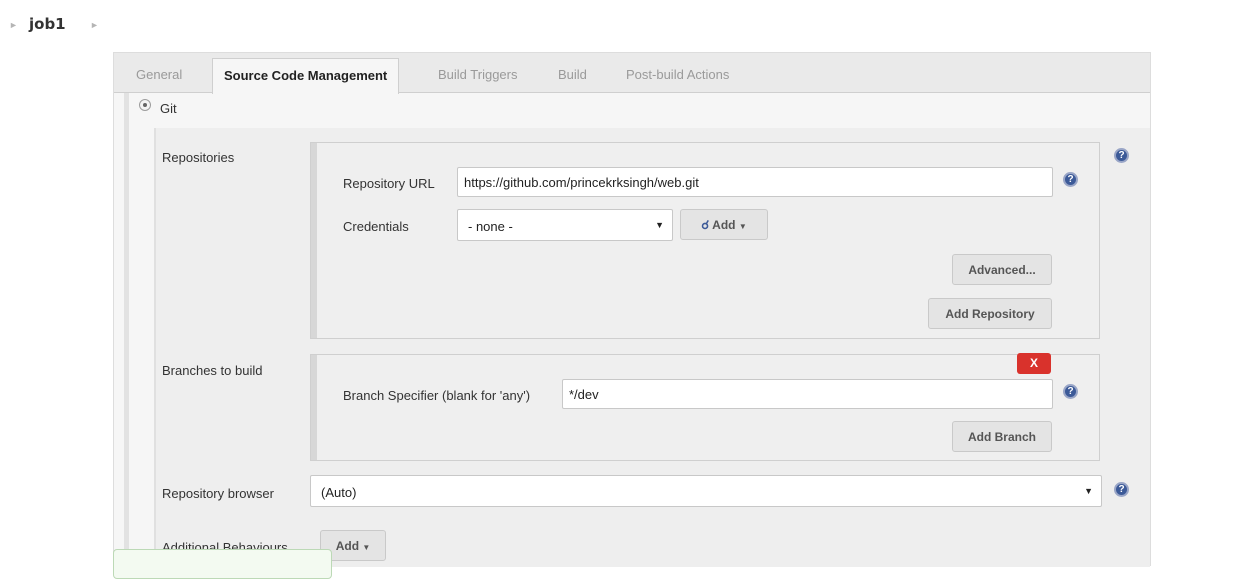 Image resolution: width=1255 pixels, height=579 pixels. What do you see at coordinates (306, 76) in the screenshot?
I see `tab-source-code-management: Source Code Management` at bounding box center [306, 76].